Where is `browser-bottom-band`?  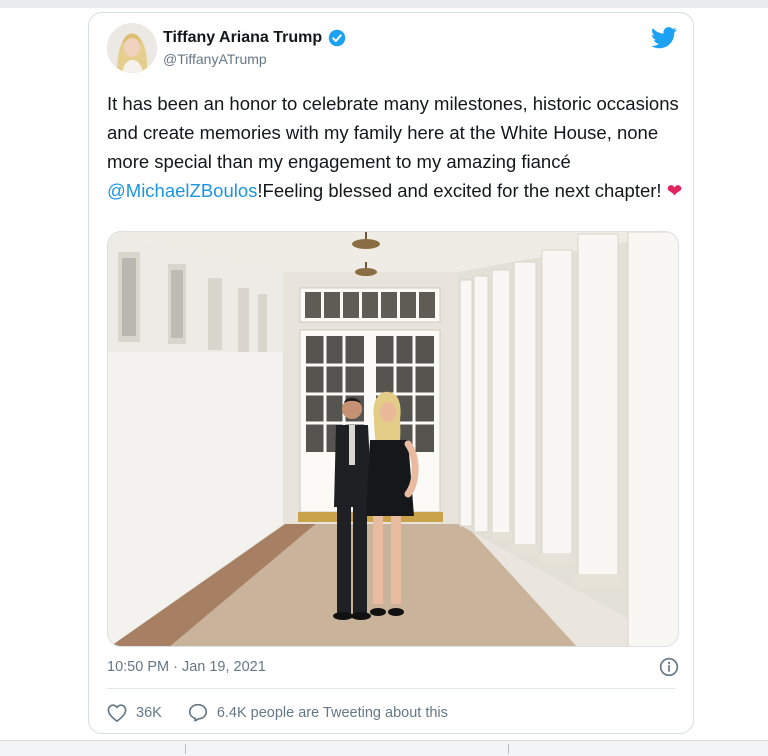 browser-bottom-band is located at coordinates (384, 748).